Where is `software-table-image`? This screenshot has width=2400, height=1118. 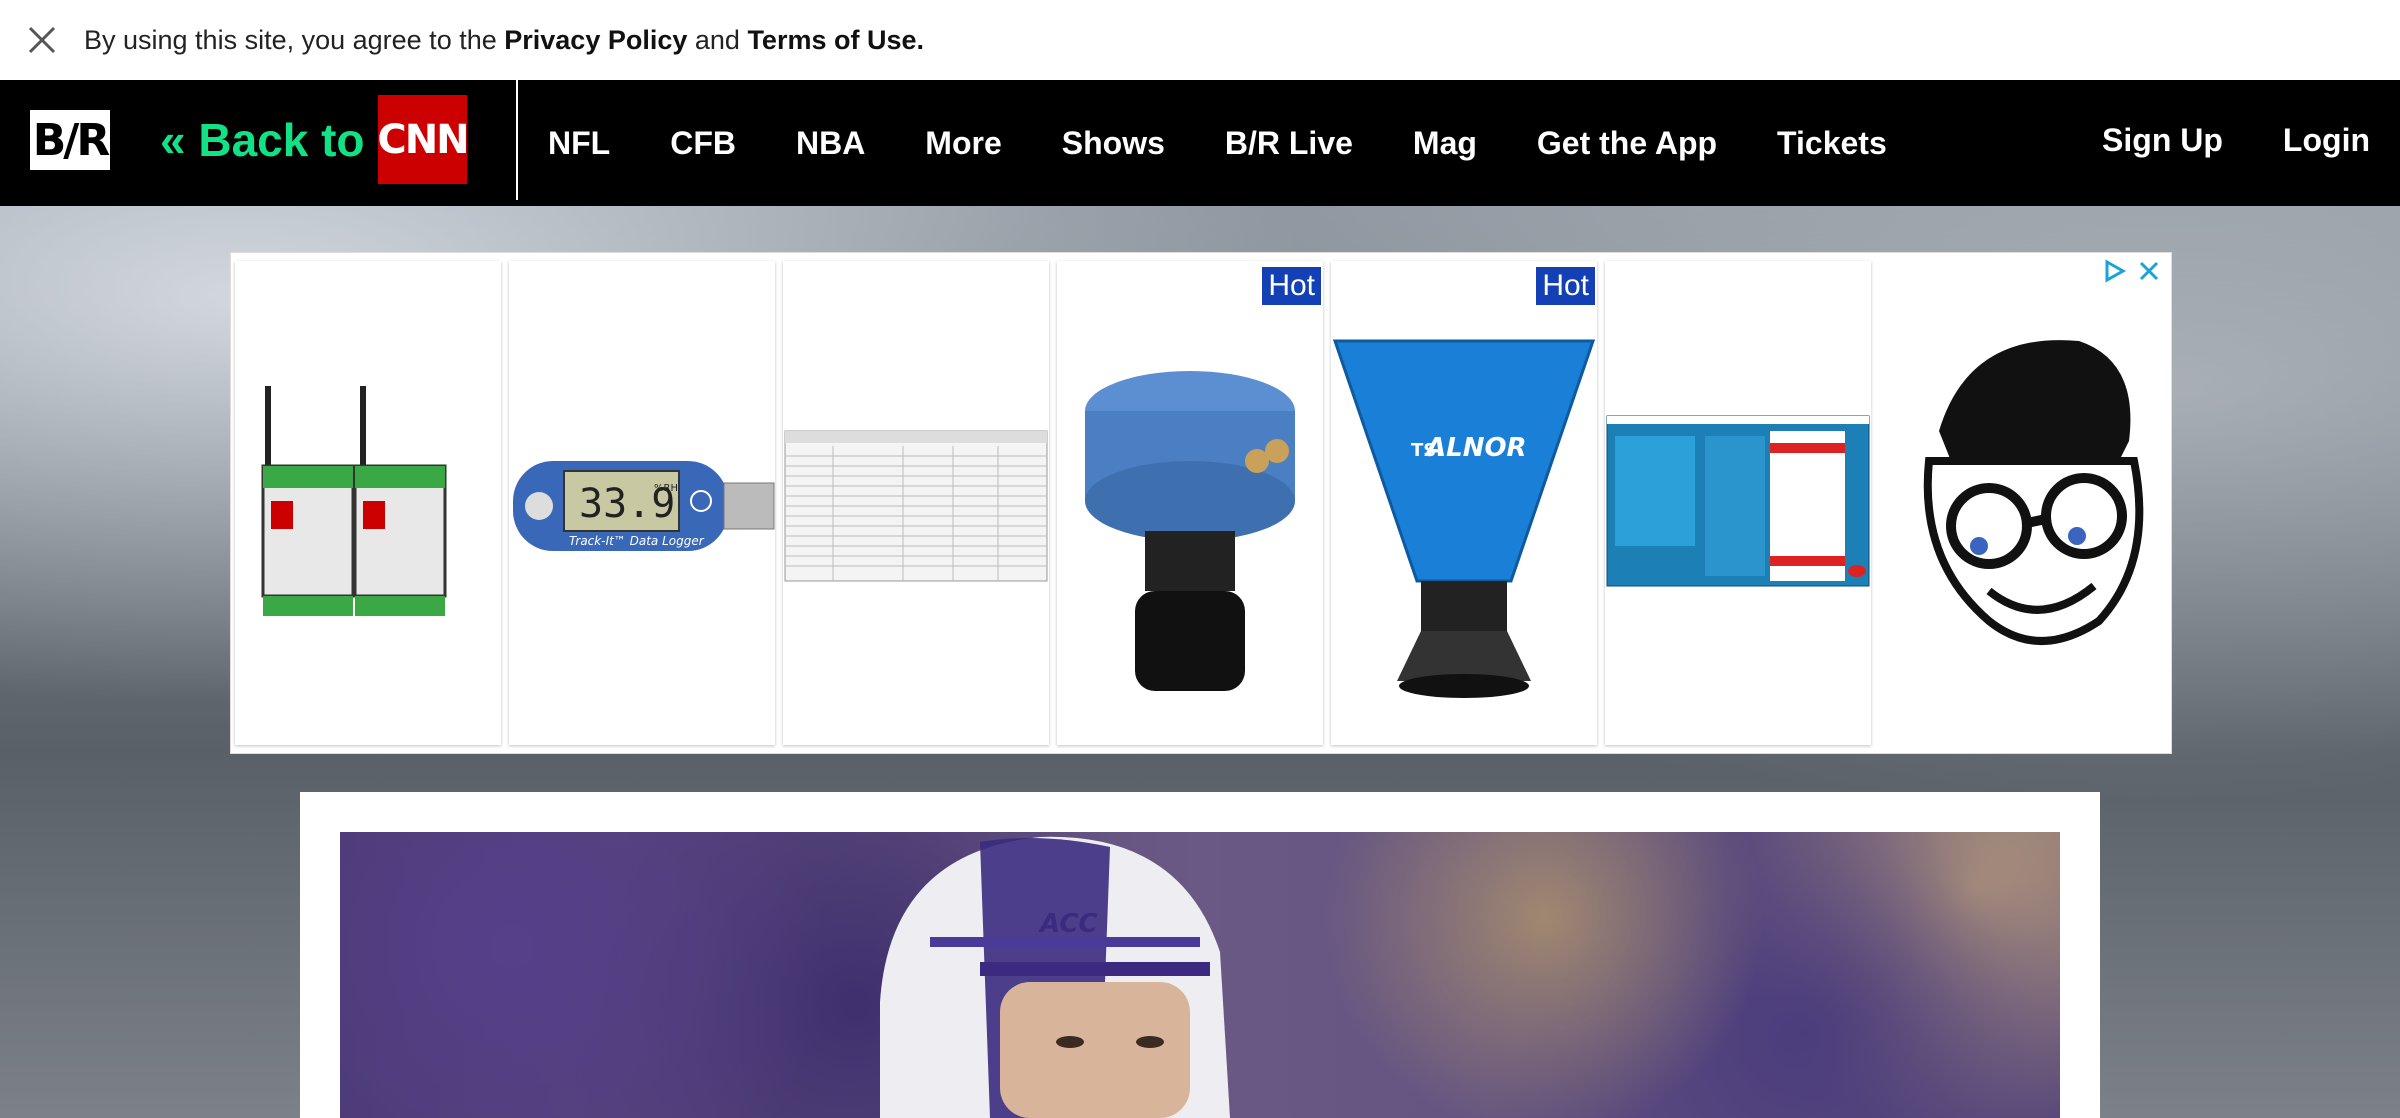
software-table-image is located at coordinates (916, 506).